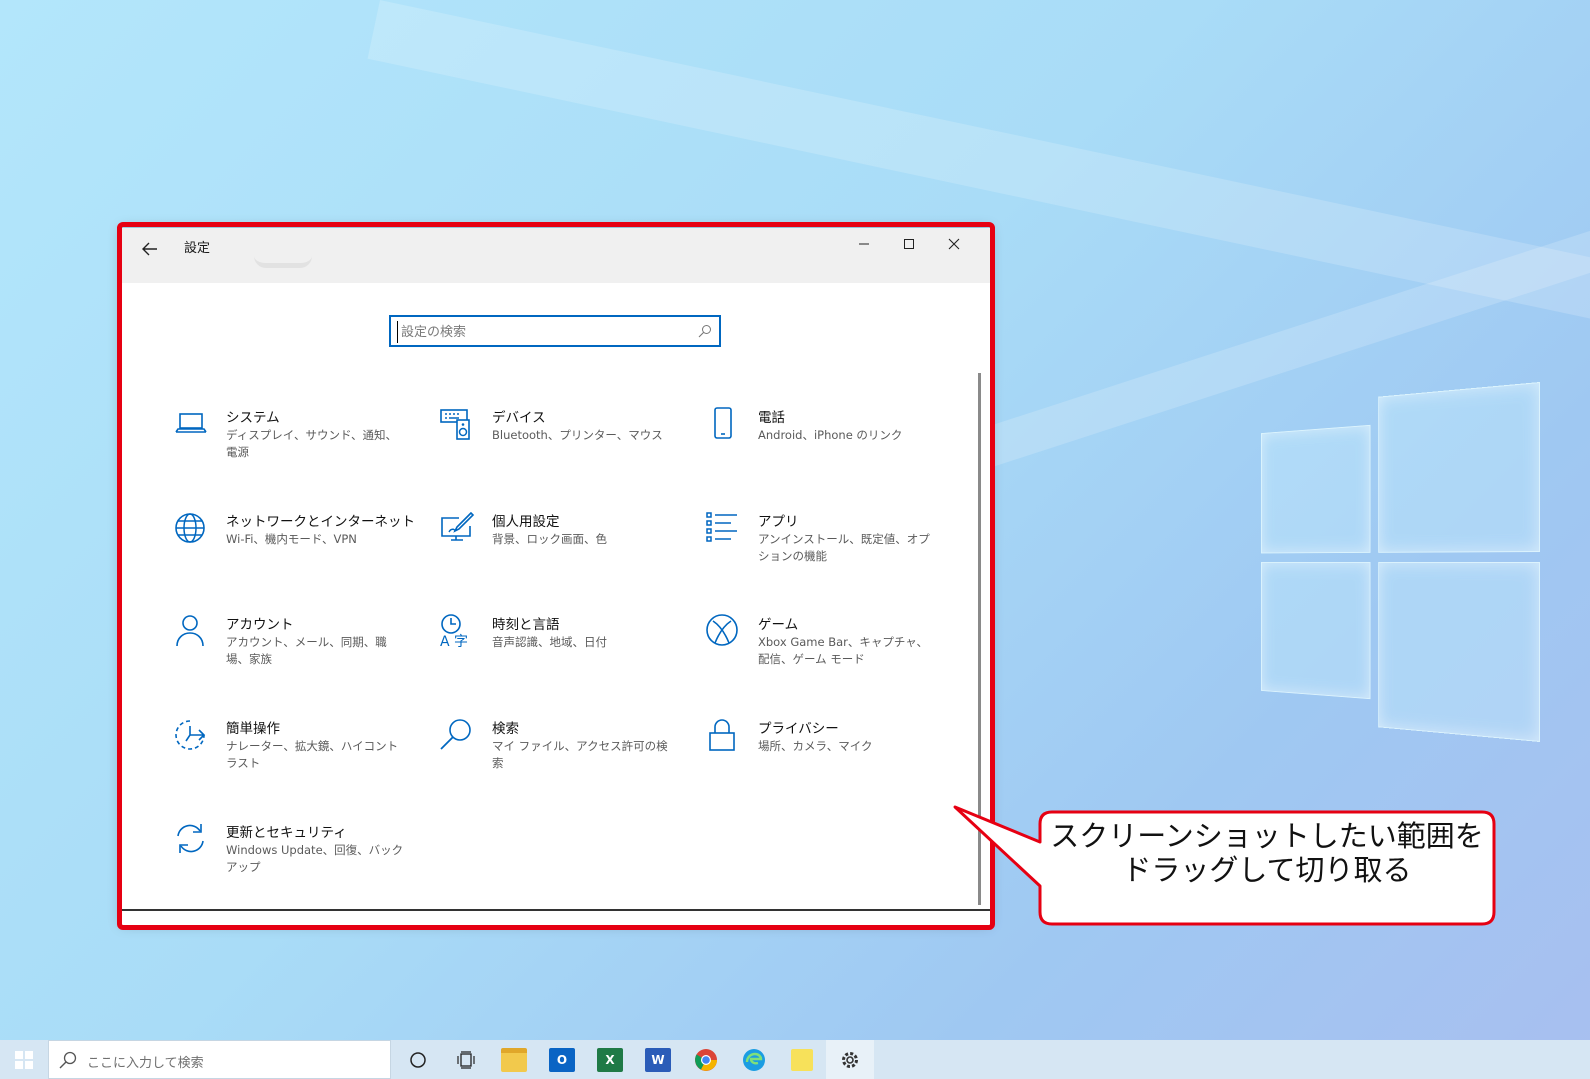  I want to click on taskbar: ここに入力して検索 O X W, so click(795, 1059).